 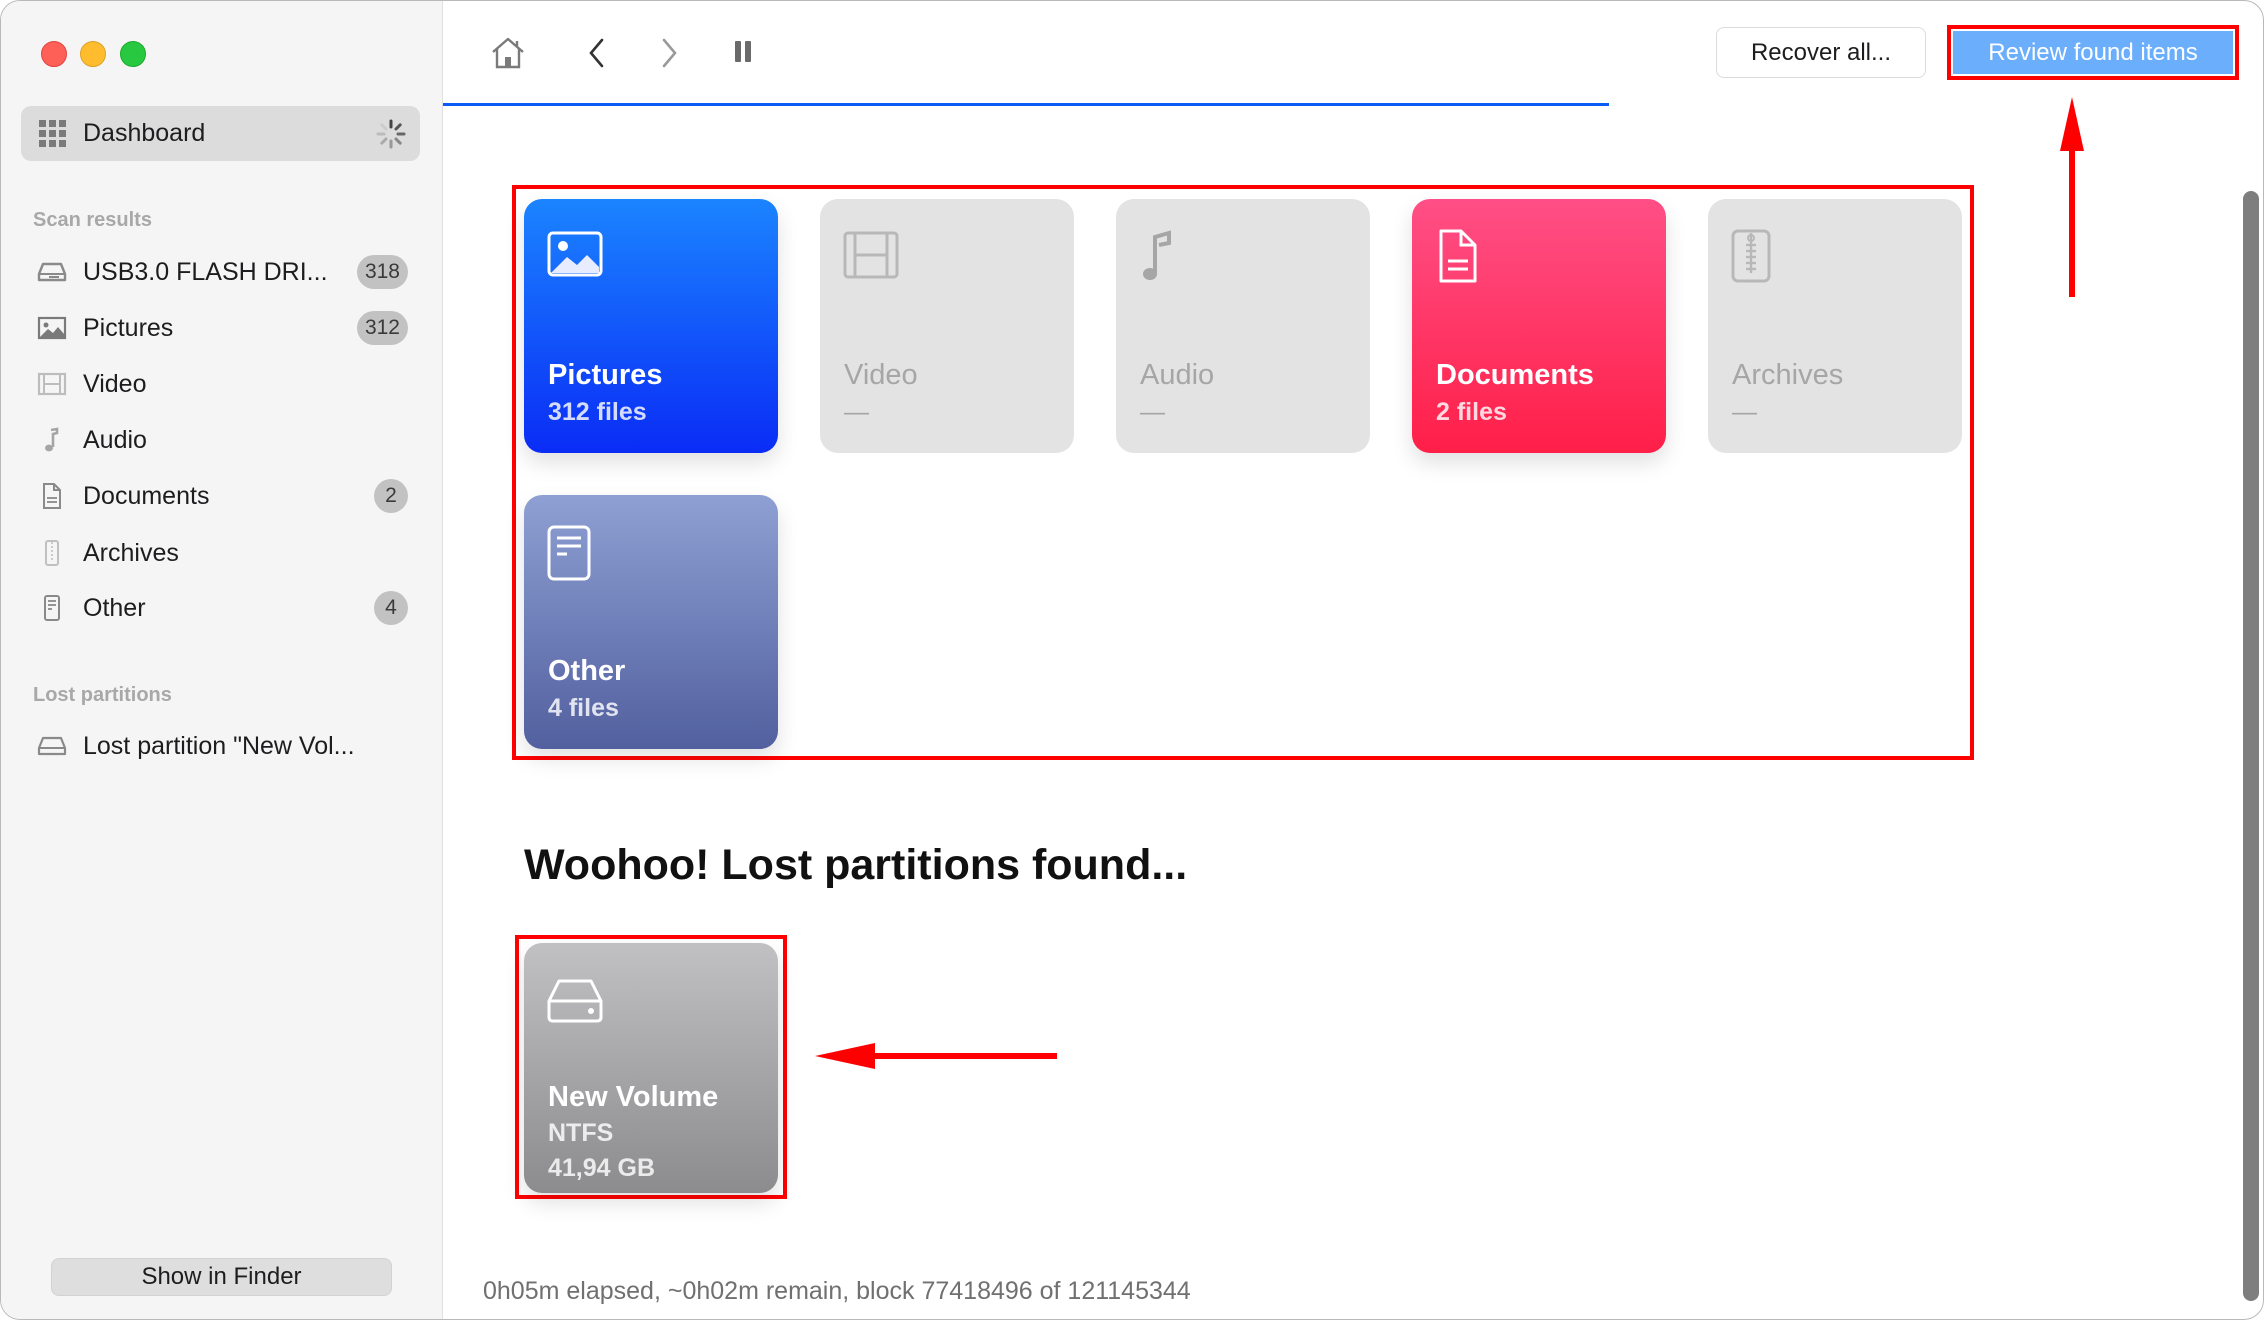 I want to click on category-title: Audio, so click(x=1177, y=375).